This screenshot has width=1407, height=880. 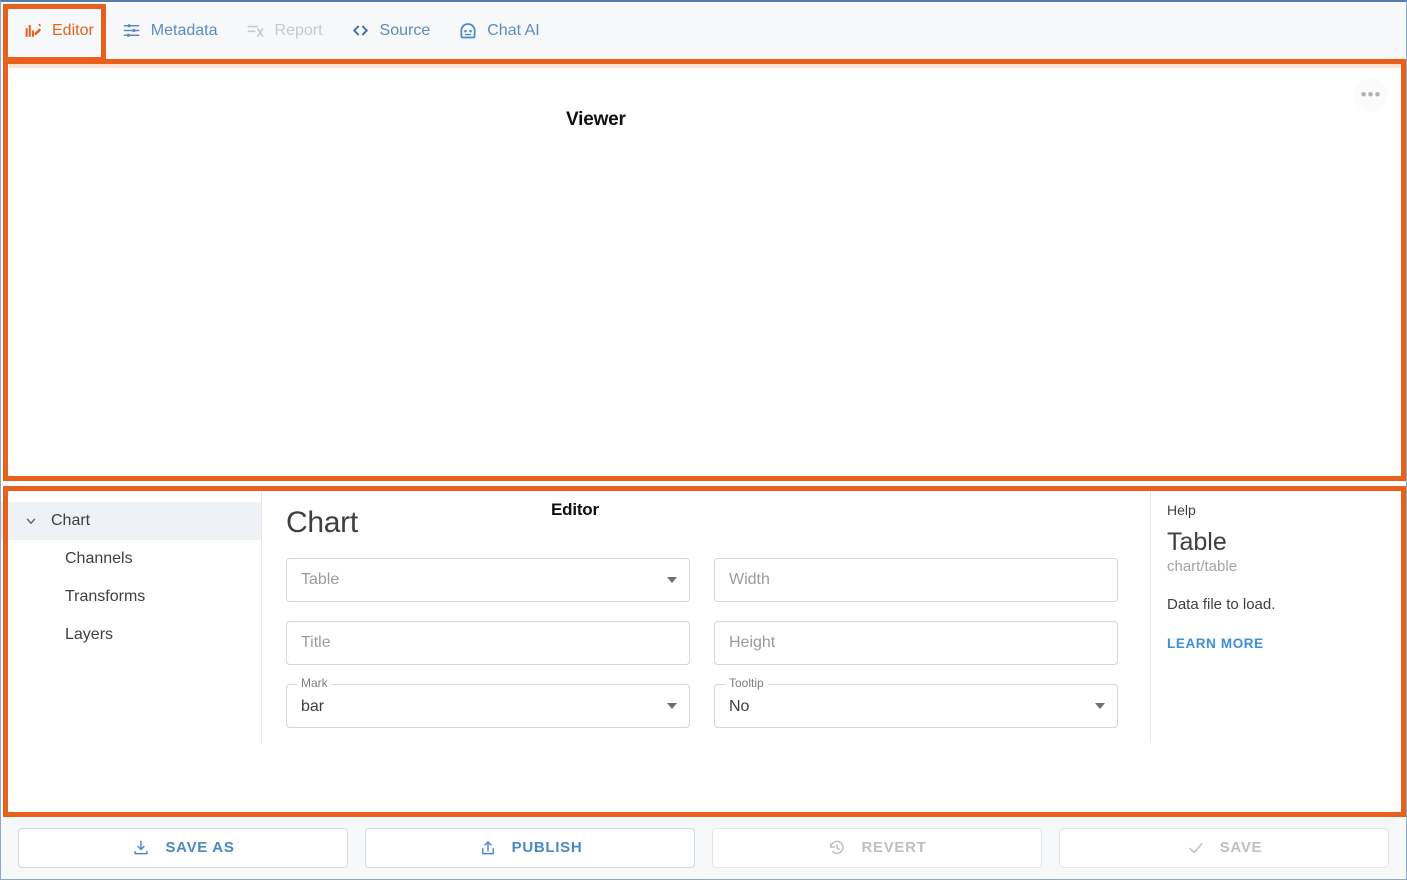 I want to click on viewer-annotation-label: Viewer, so click(x=596, y=119).